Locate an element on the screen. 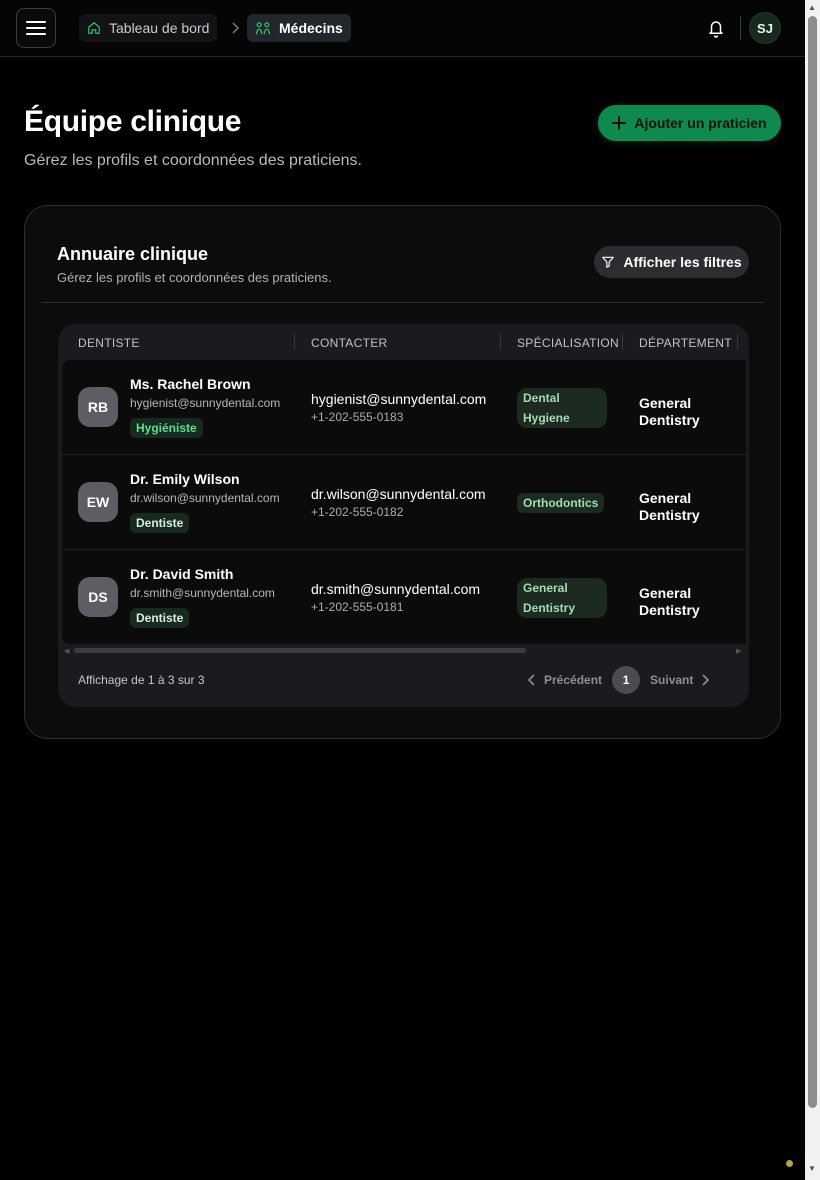 The image size is (820, 1180). status-dot is located at coordinates (789, 1163).